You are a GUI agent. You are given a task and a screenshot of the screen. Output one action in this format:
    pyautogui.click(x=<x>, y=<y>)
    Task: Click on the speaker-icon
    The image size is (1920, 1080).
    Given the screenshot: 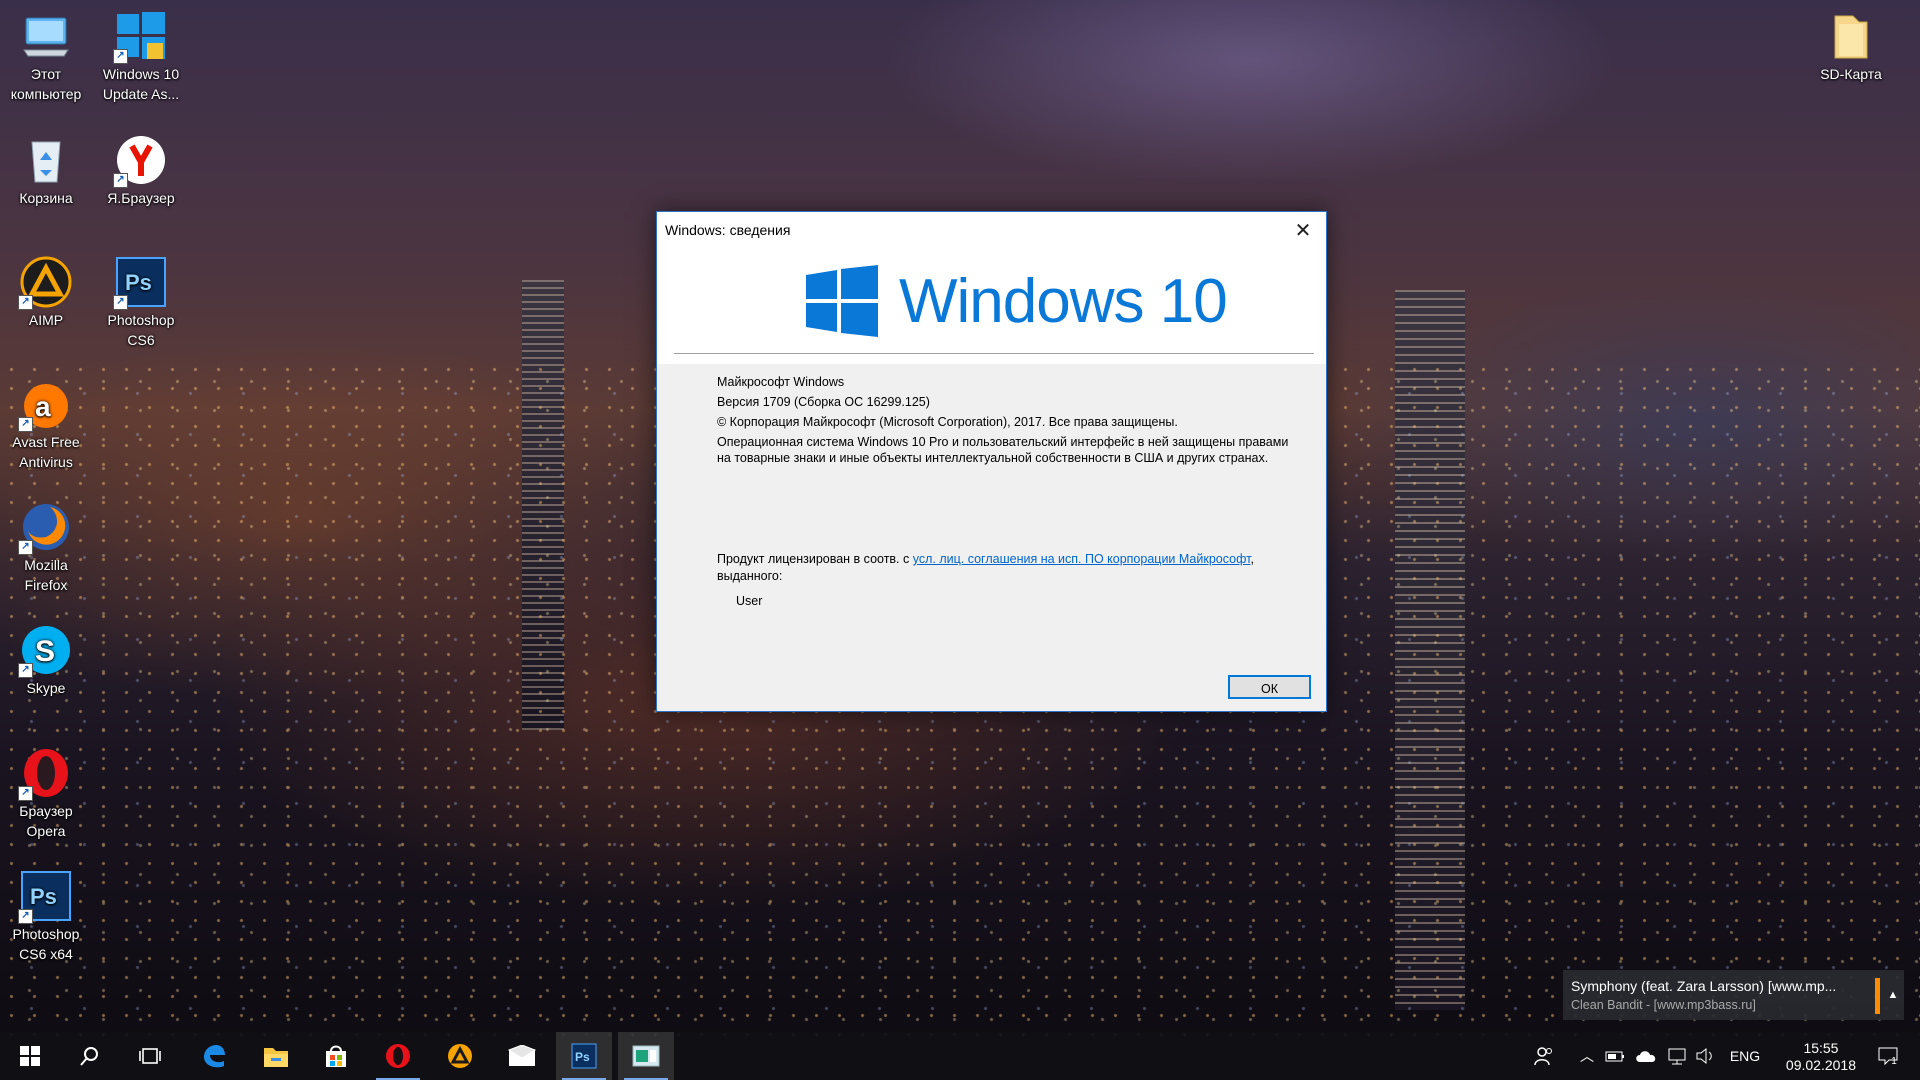 What is the action you would take?
    pyautogui.click(x=1704, y=1056)
    